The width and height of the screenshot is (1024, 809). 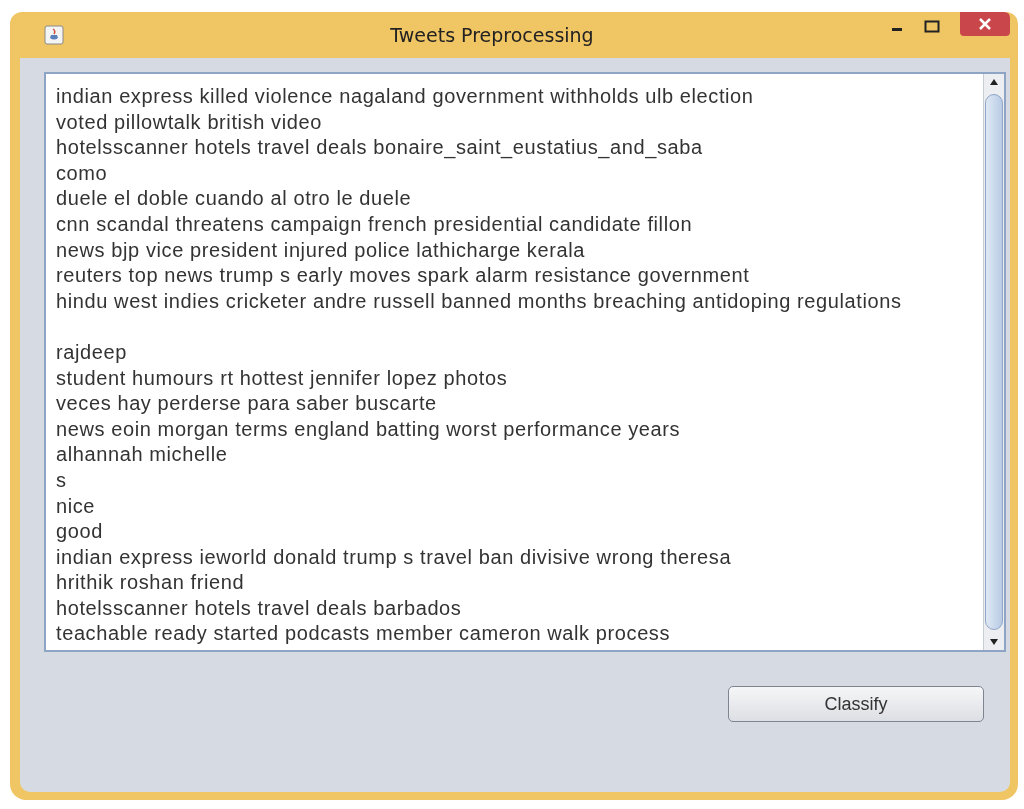 What do you see at coordinates (985, 24) in the screenshot?
I see `close-icon` at bounding box center [985, 24].